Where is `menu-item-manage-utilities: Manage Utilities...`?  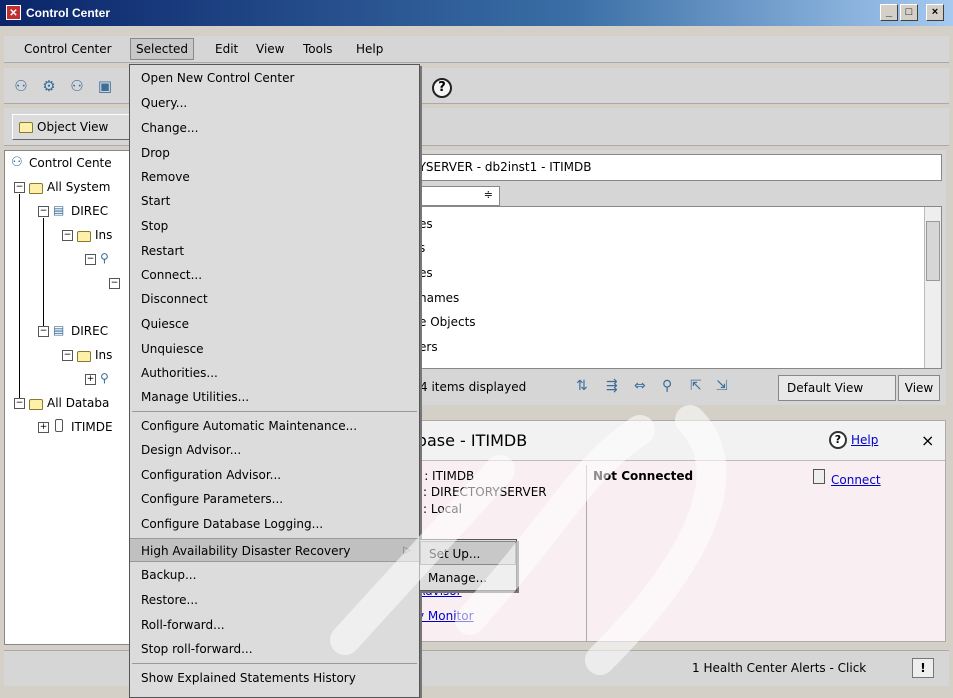
menu-item-manage-utilities: Manage Utilities... is located at coordinates (274, 397).